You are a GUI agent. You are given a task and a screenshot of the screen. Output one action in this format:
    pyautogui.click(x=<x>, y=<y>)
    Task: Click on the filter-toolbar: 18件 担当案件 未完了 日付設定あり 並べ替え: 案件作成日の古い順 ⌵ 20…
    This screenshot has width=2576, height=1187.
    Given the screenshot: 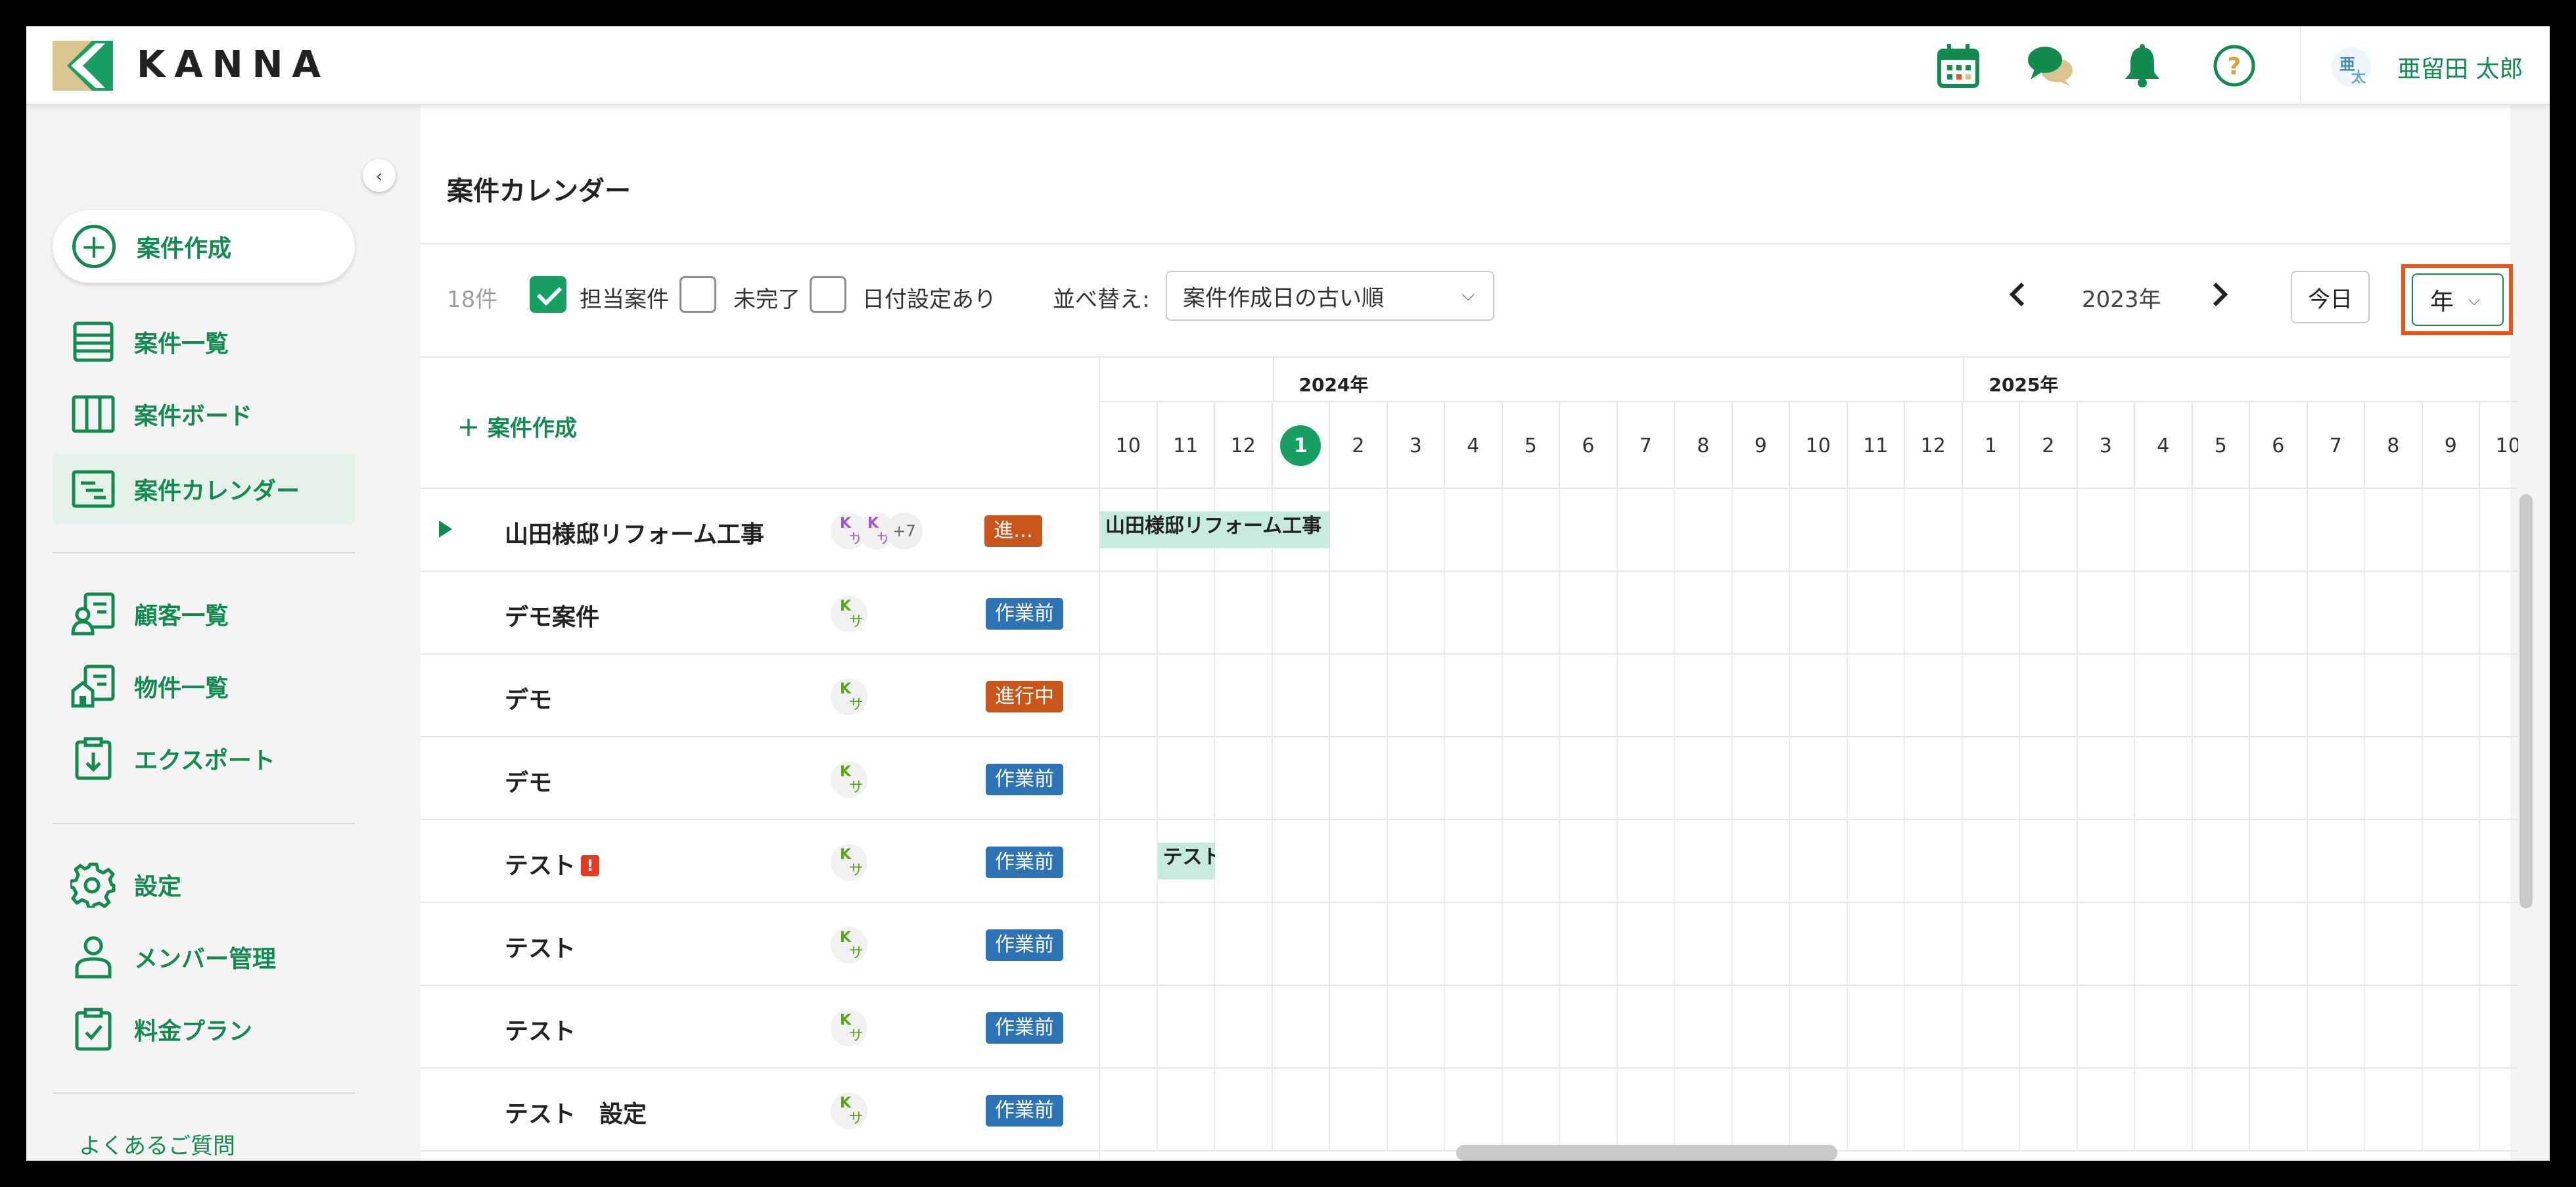 What is the action you would take?
    pyautogui.click(x=1467, y=301)
    